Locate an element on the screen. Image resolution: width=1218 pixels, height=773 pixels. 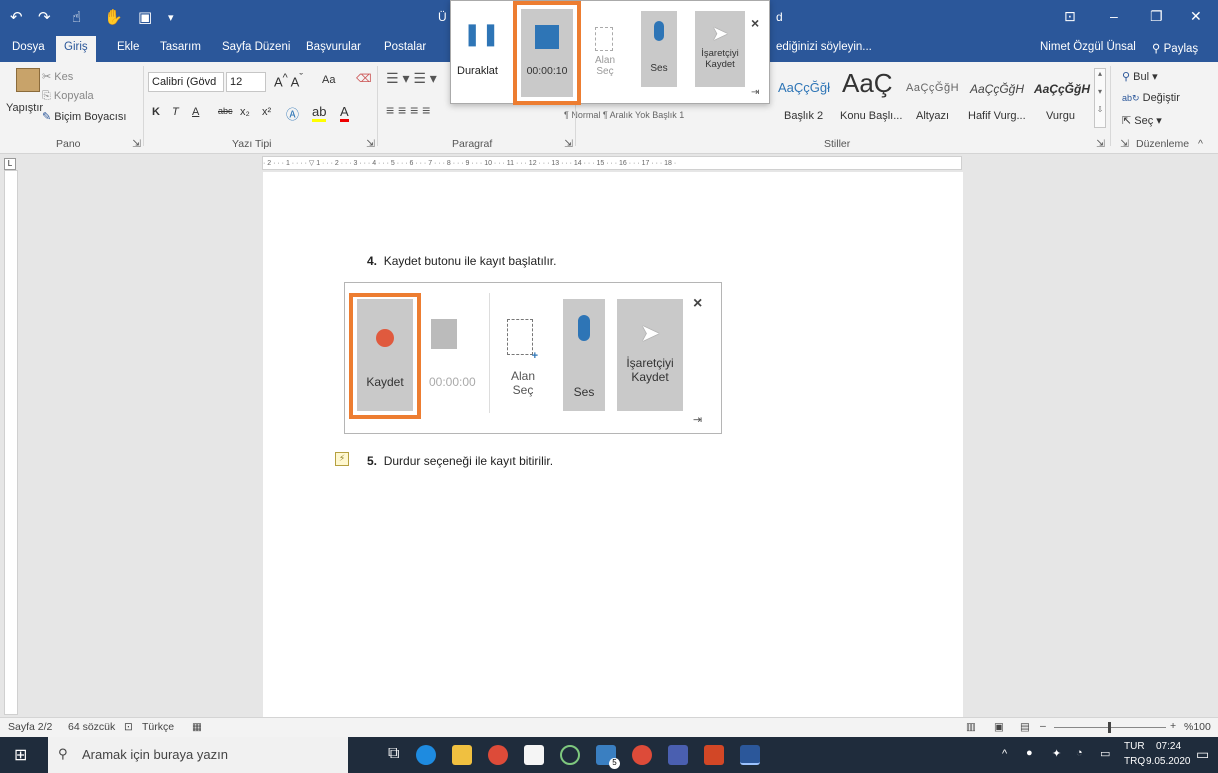
collapse-ribbon-icon: ^ is located at coordinates (1200, 144).